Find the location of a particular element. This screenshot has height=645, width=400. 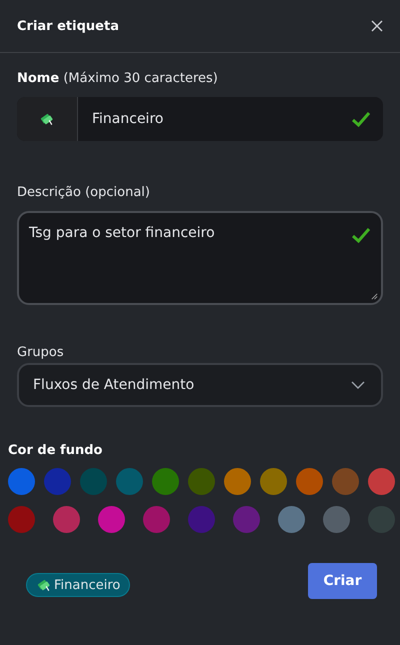

close-icon is located at coordinates (377, 26).